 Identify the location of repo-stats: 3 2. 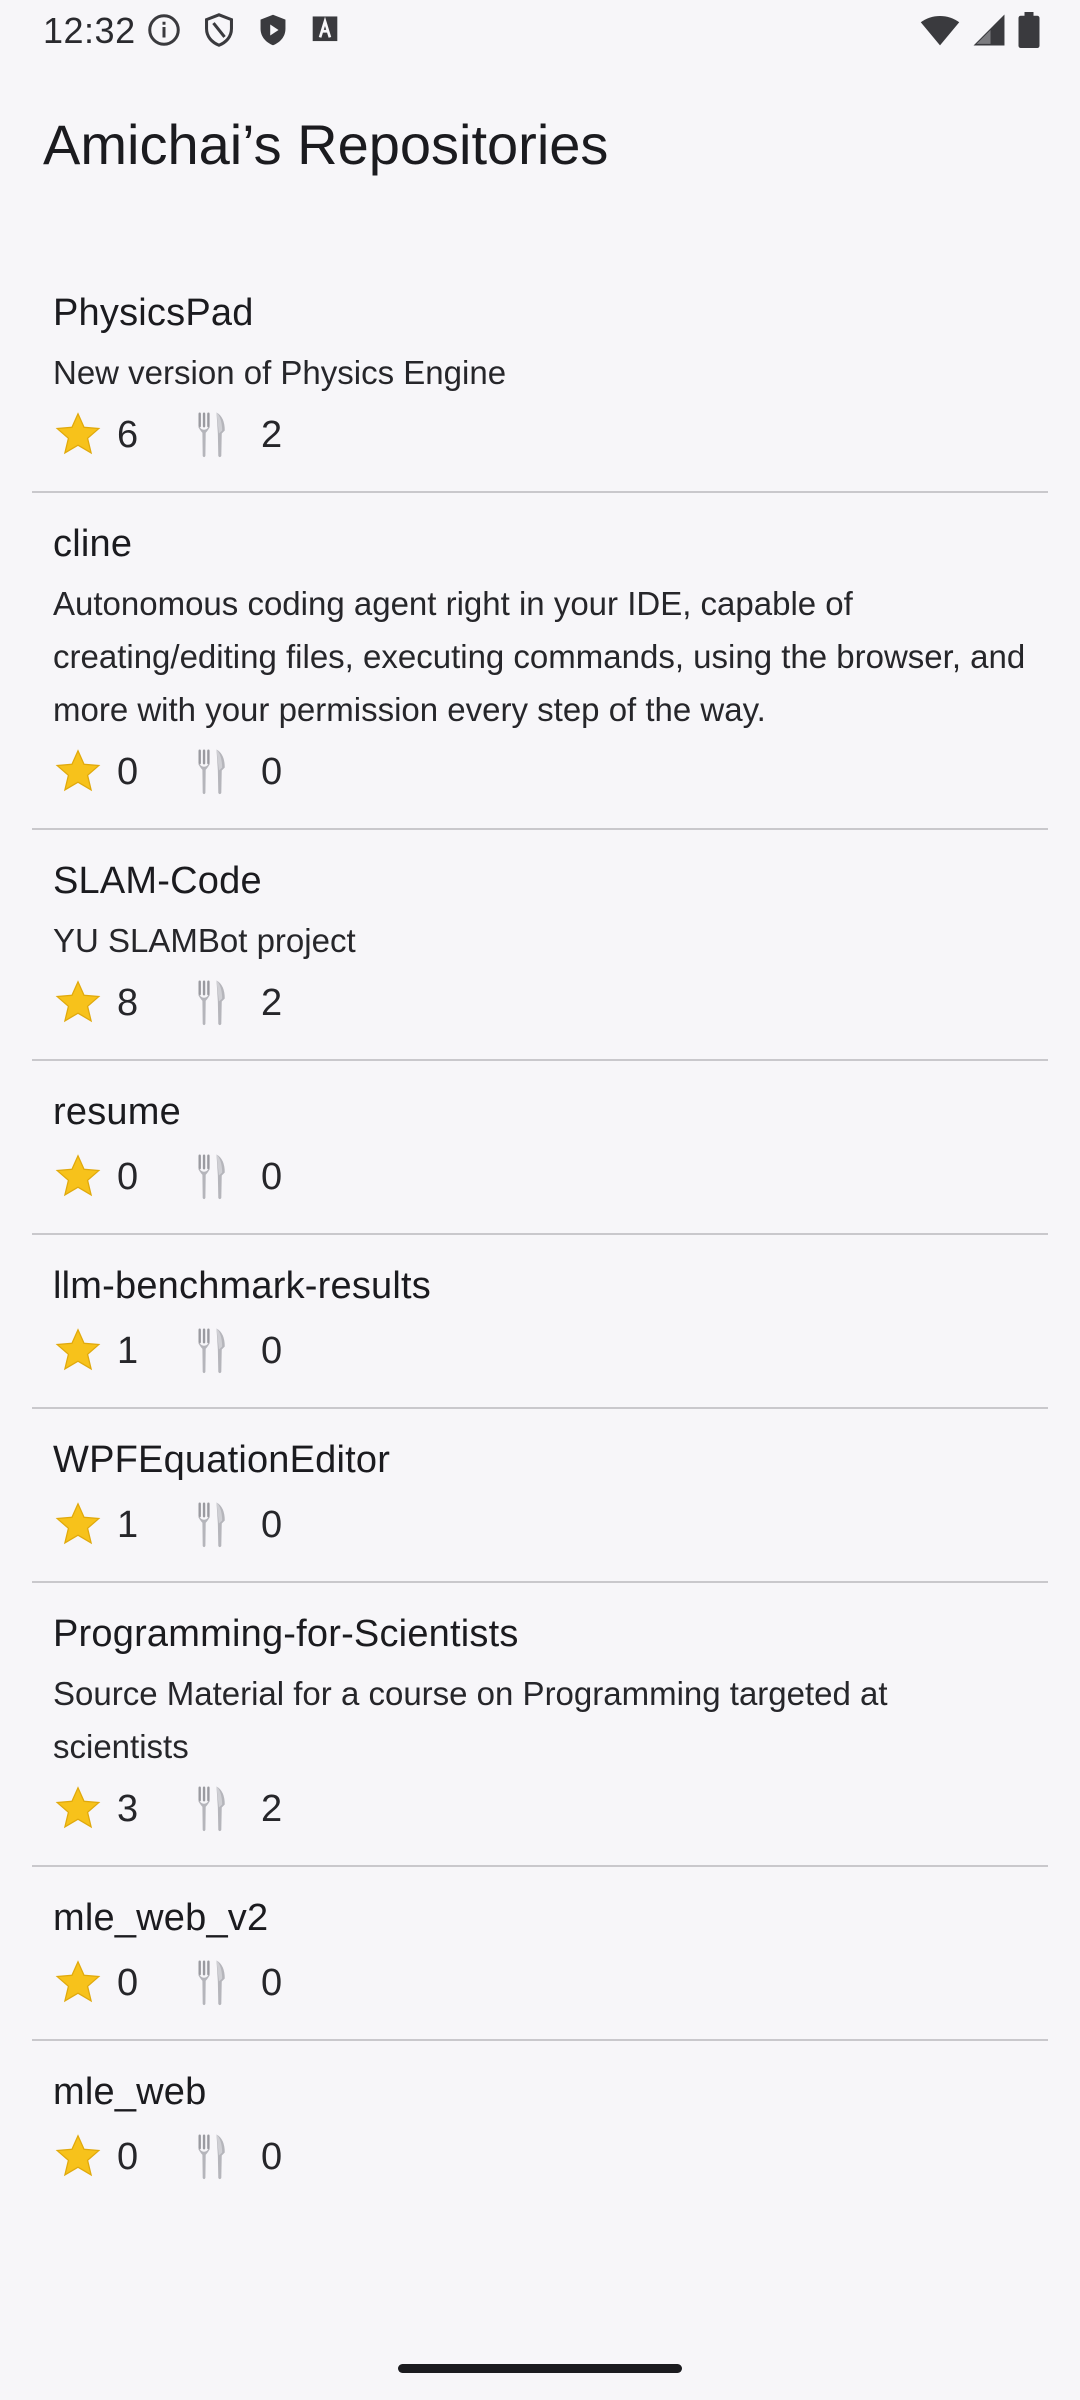
(540, 1809).